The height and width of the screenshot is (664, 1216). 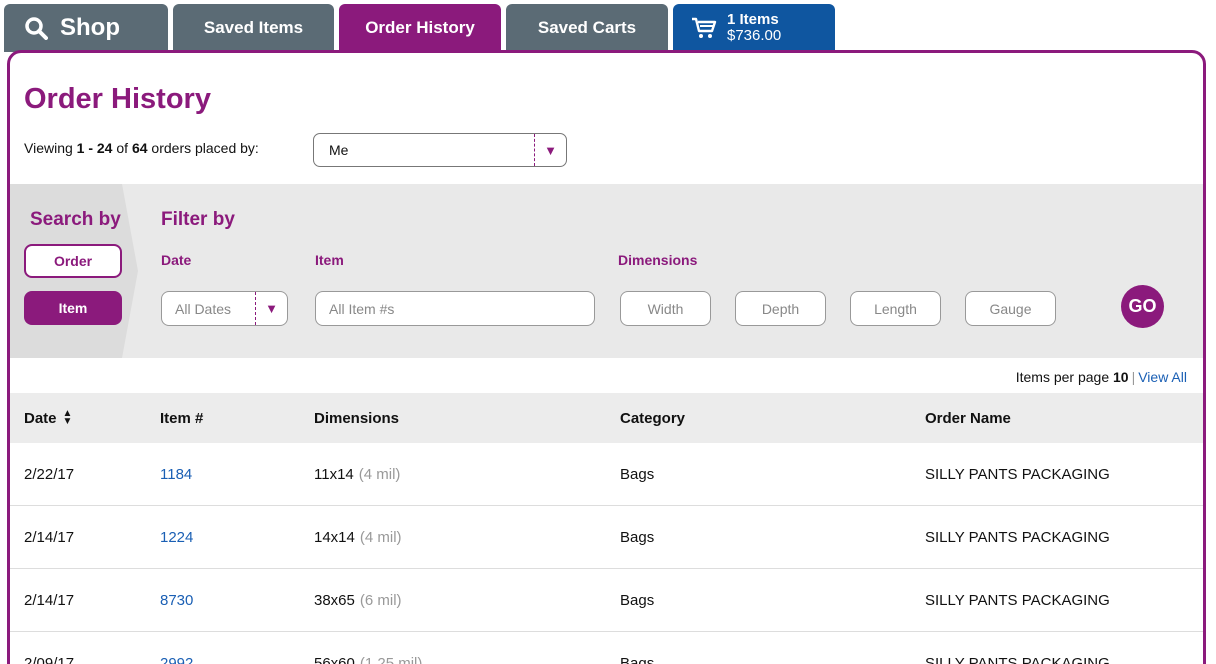 I want to click on row-date: 2/22/17, so click(x=49, y=474).